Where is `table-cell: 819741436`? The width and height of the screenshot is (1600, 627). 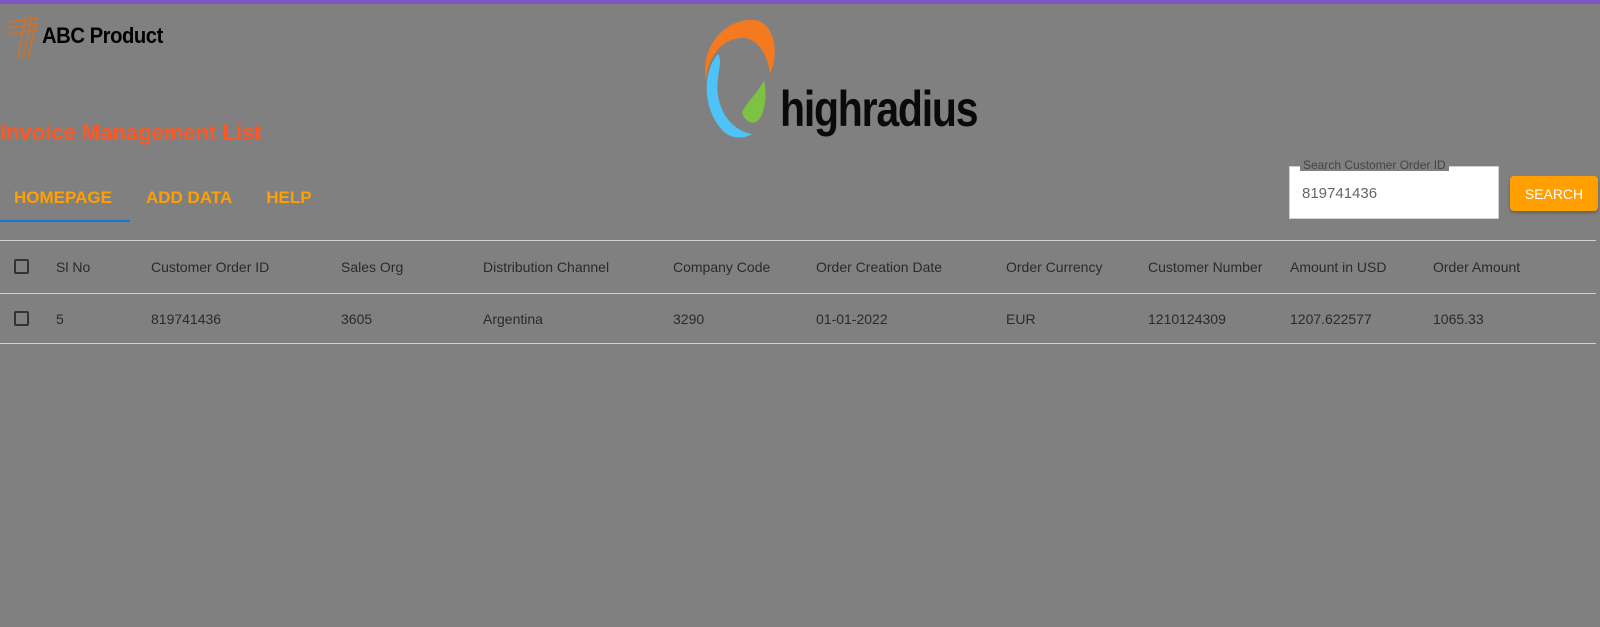 table-cell: 819741436 is located at coordinates (186, 318).